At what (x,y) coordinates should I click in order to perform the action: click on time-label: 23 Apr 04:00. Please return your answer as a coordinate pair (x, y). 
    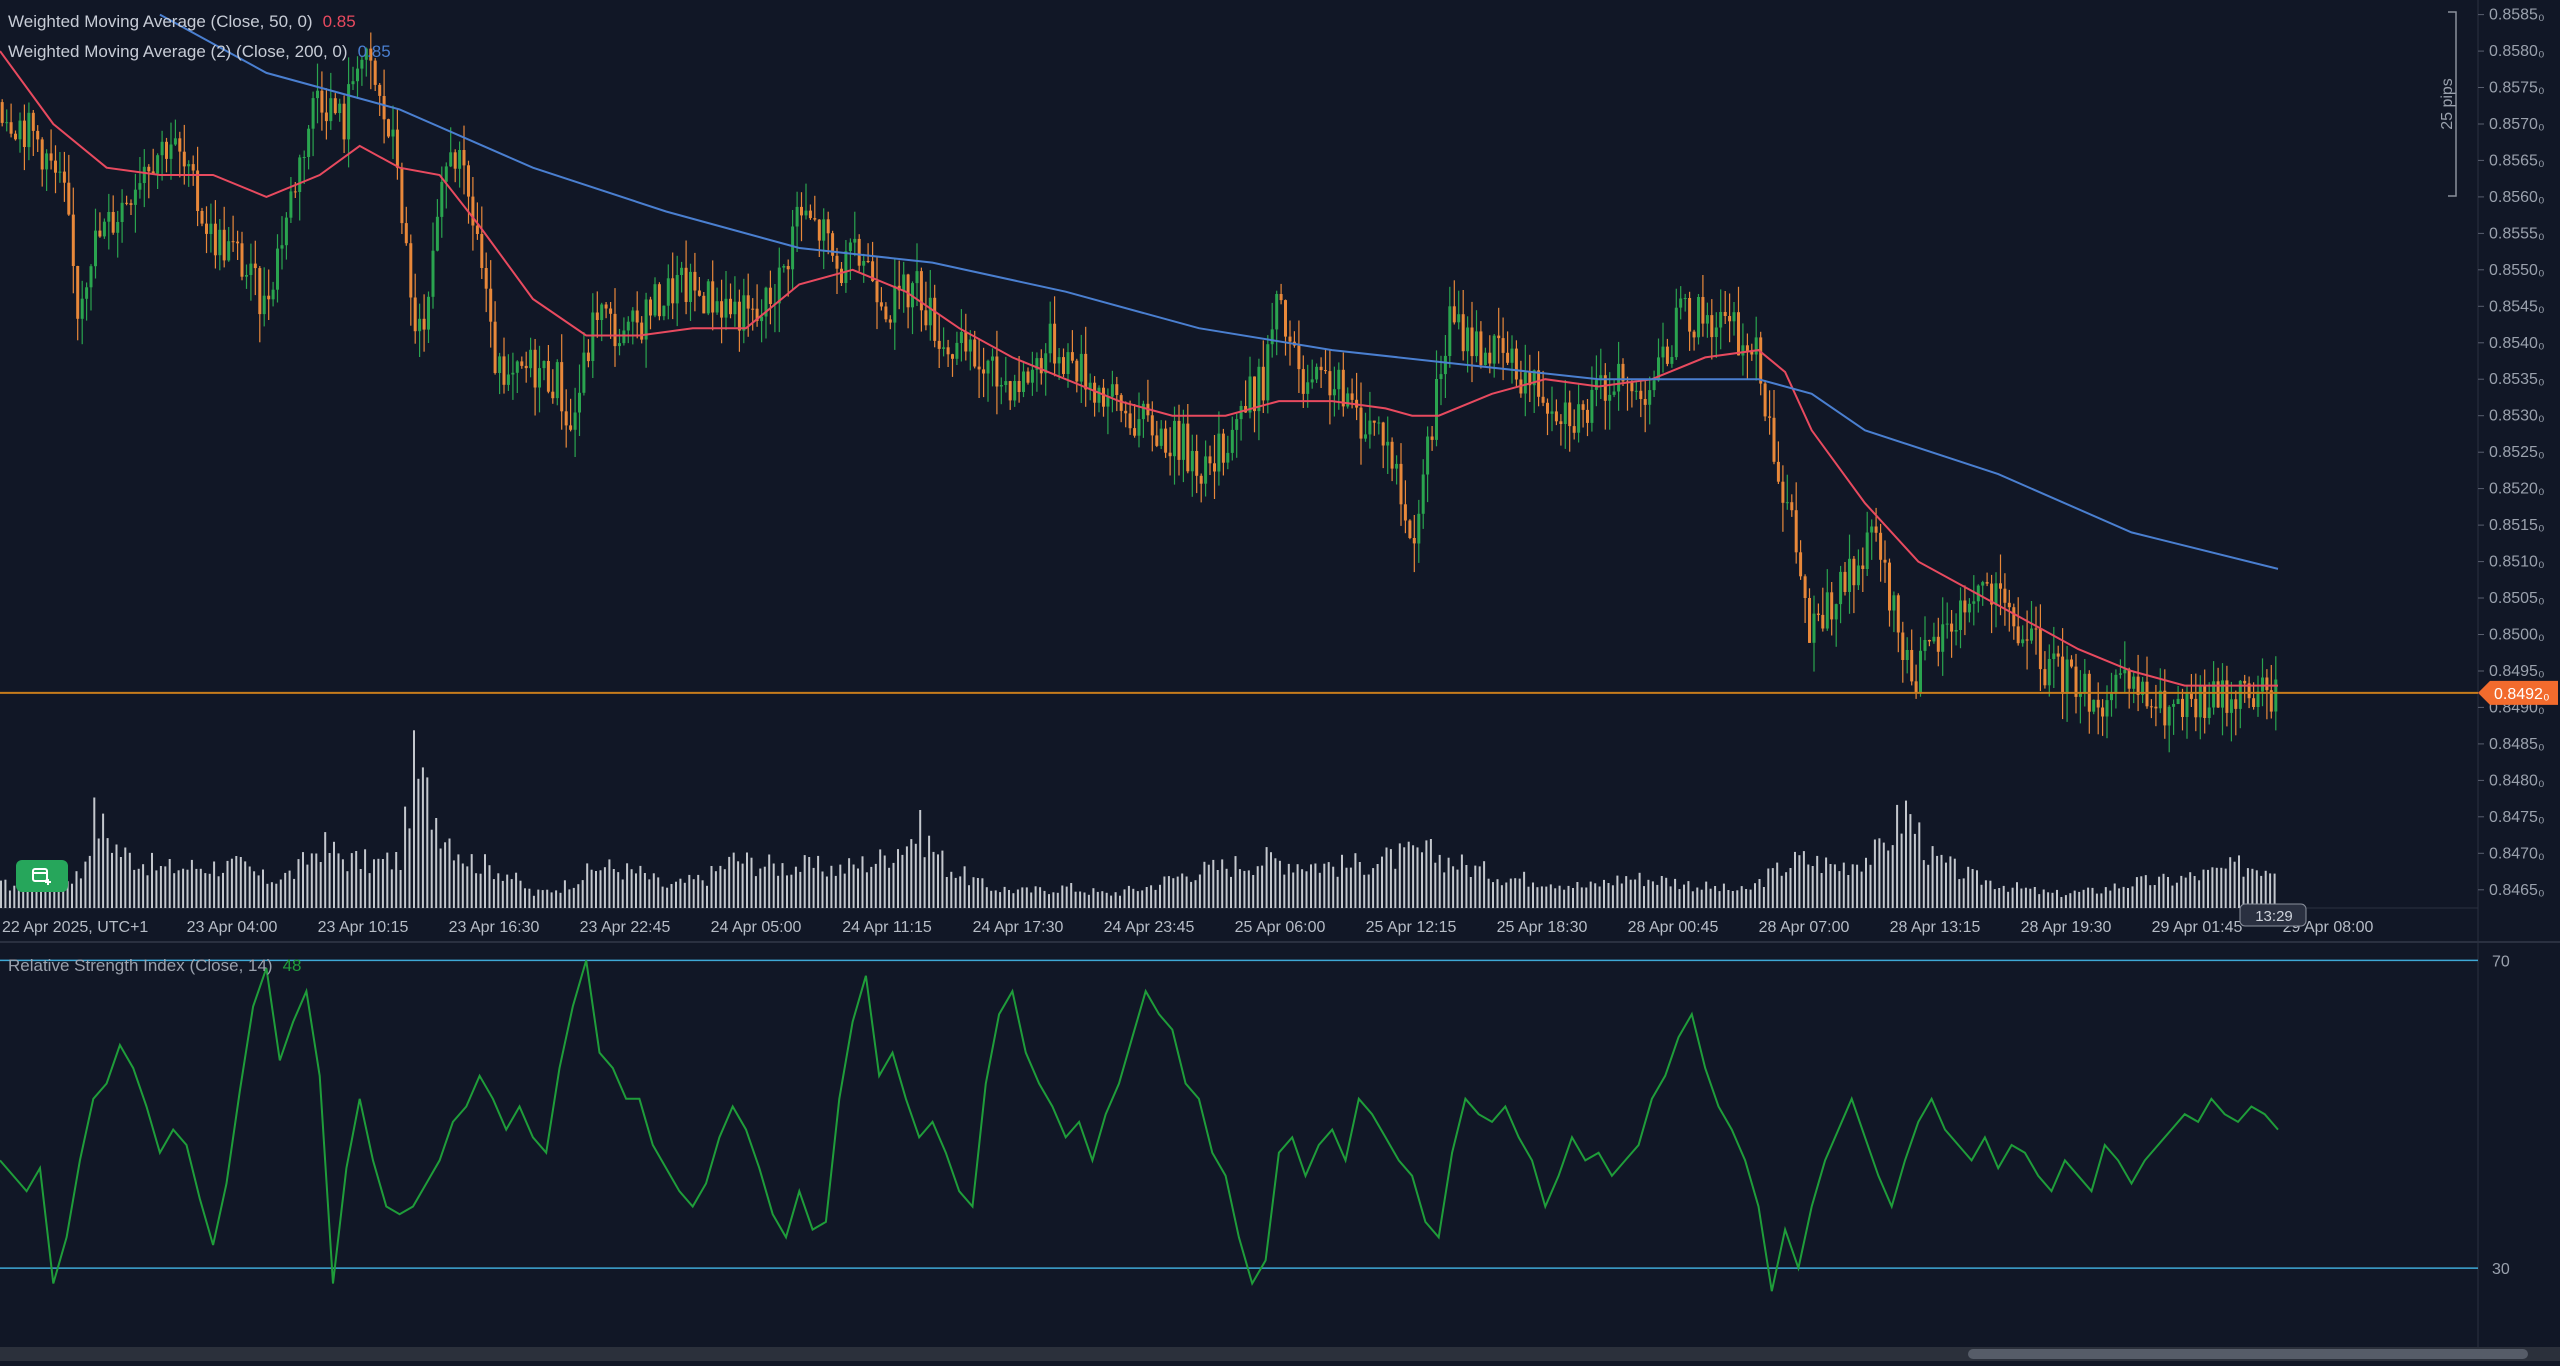
    Looking at the image, I should click on (232, 927).